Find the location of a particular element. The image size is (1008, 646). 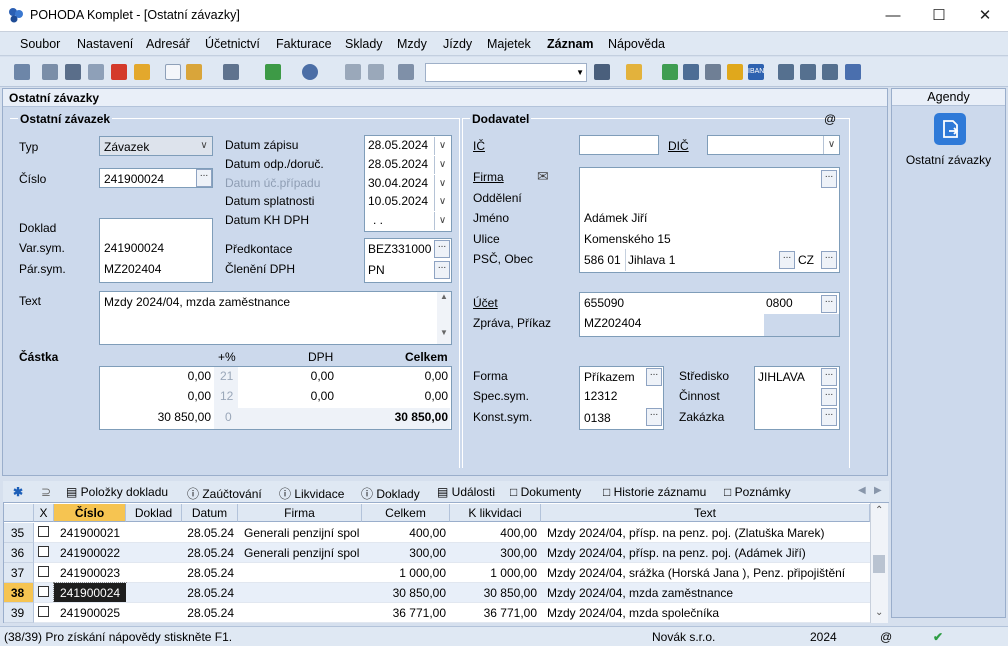

bank-code-field: 0800 is located at coordinates (779, 303).